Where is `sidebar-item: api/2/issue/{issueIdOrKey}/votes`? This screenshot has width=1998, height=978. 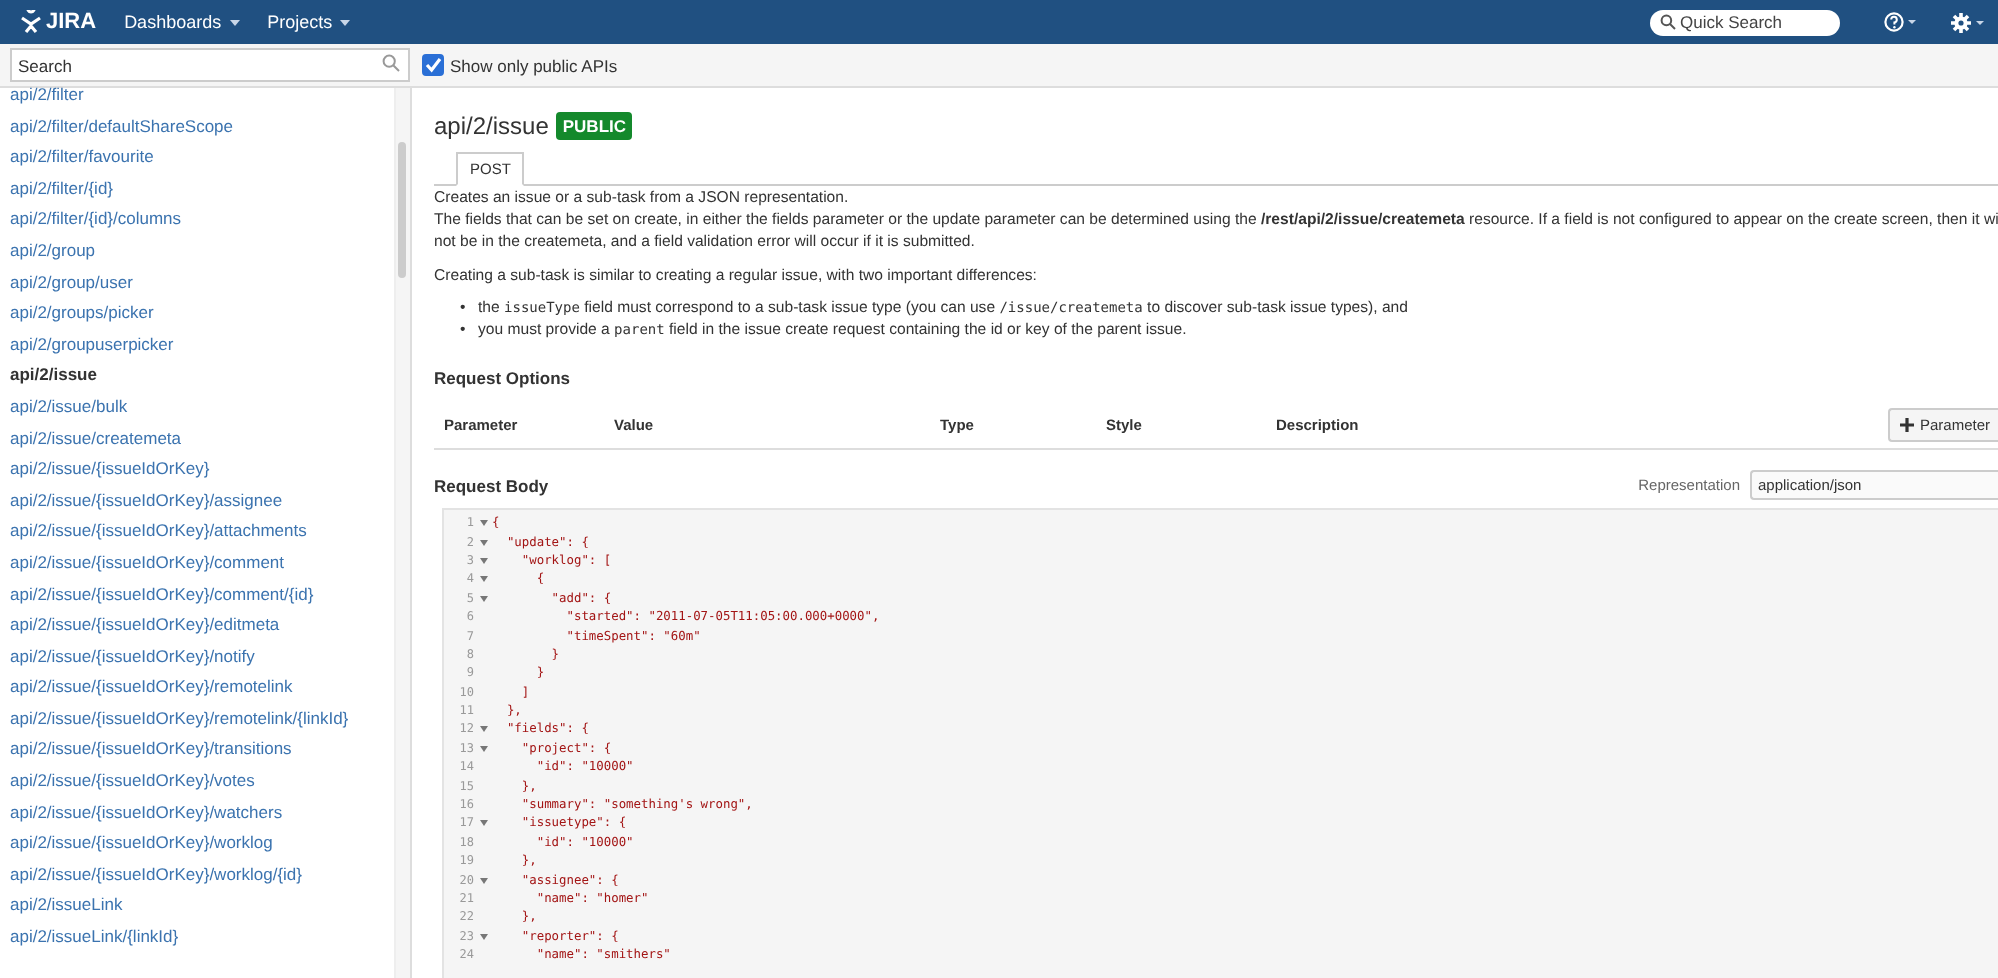 sidebar-item: api/2/issue/{issueIdOrKey}/votes is located at coordinates (197, 782).